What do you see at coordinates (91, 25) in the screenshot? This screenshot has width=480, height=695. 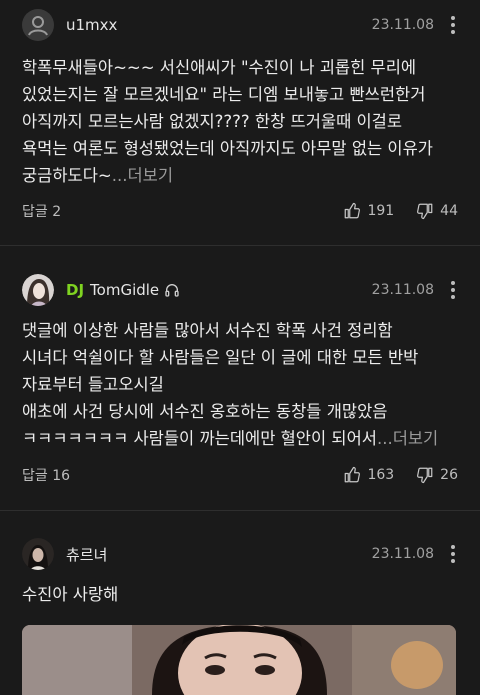 I see `username: u1mxx` at bounding box center [91, 25].